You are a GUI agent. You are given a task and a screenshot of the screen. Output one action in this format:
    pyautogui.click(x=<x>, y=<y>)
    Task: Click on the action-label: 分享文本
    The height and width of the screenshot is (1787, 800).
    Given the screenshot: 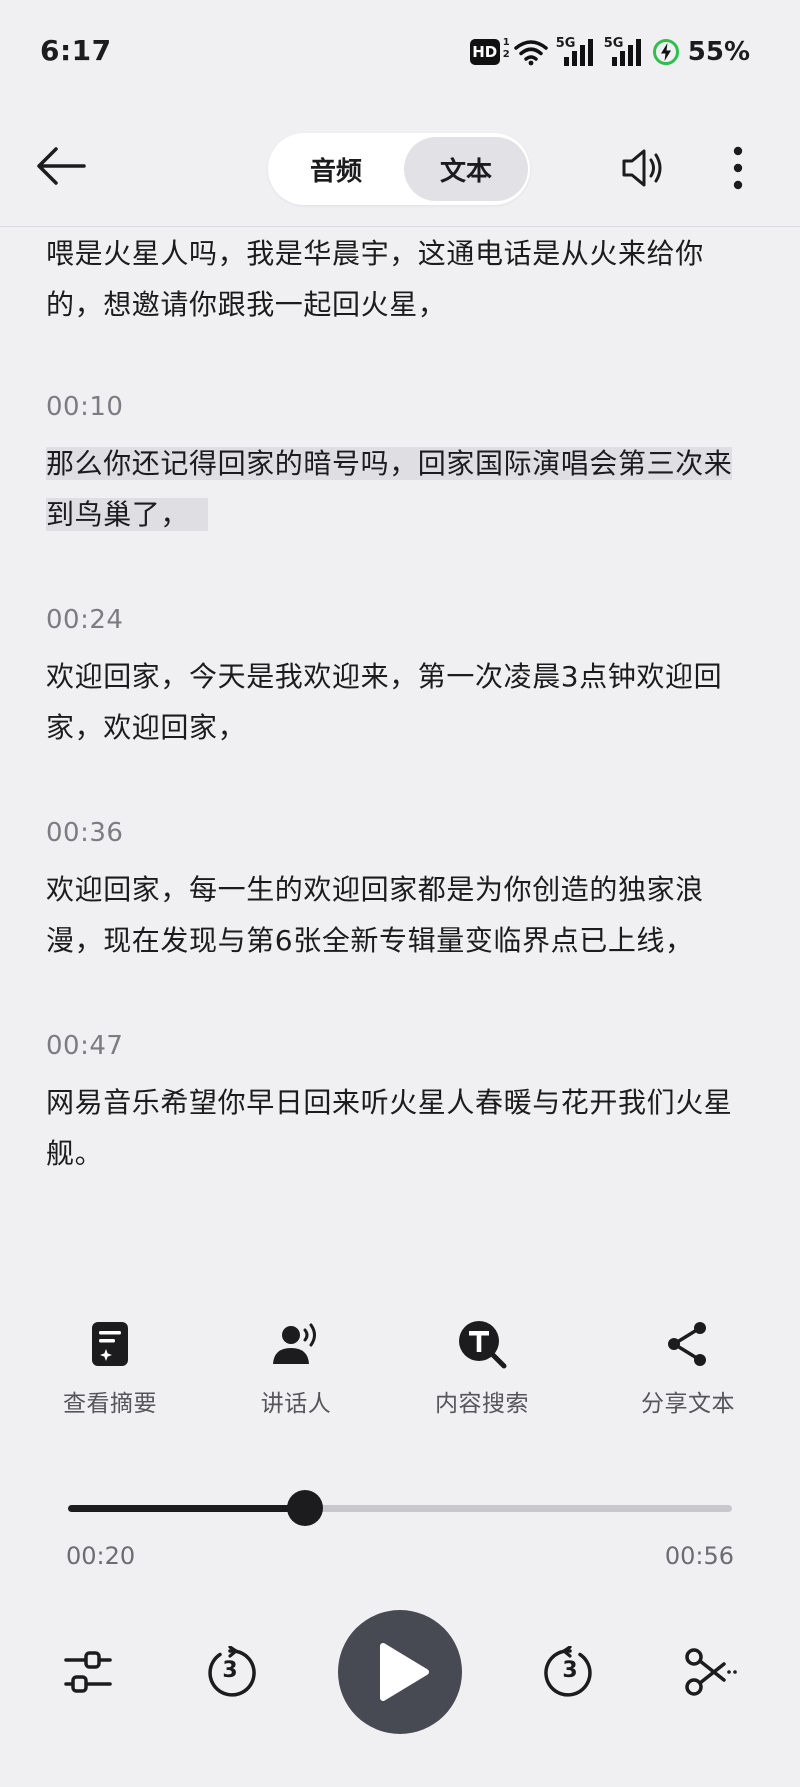 What is the action you would take?
    pyautogui.click(x=688, y=1404)
    